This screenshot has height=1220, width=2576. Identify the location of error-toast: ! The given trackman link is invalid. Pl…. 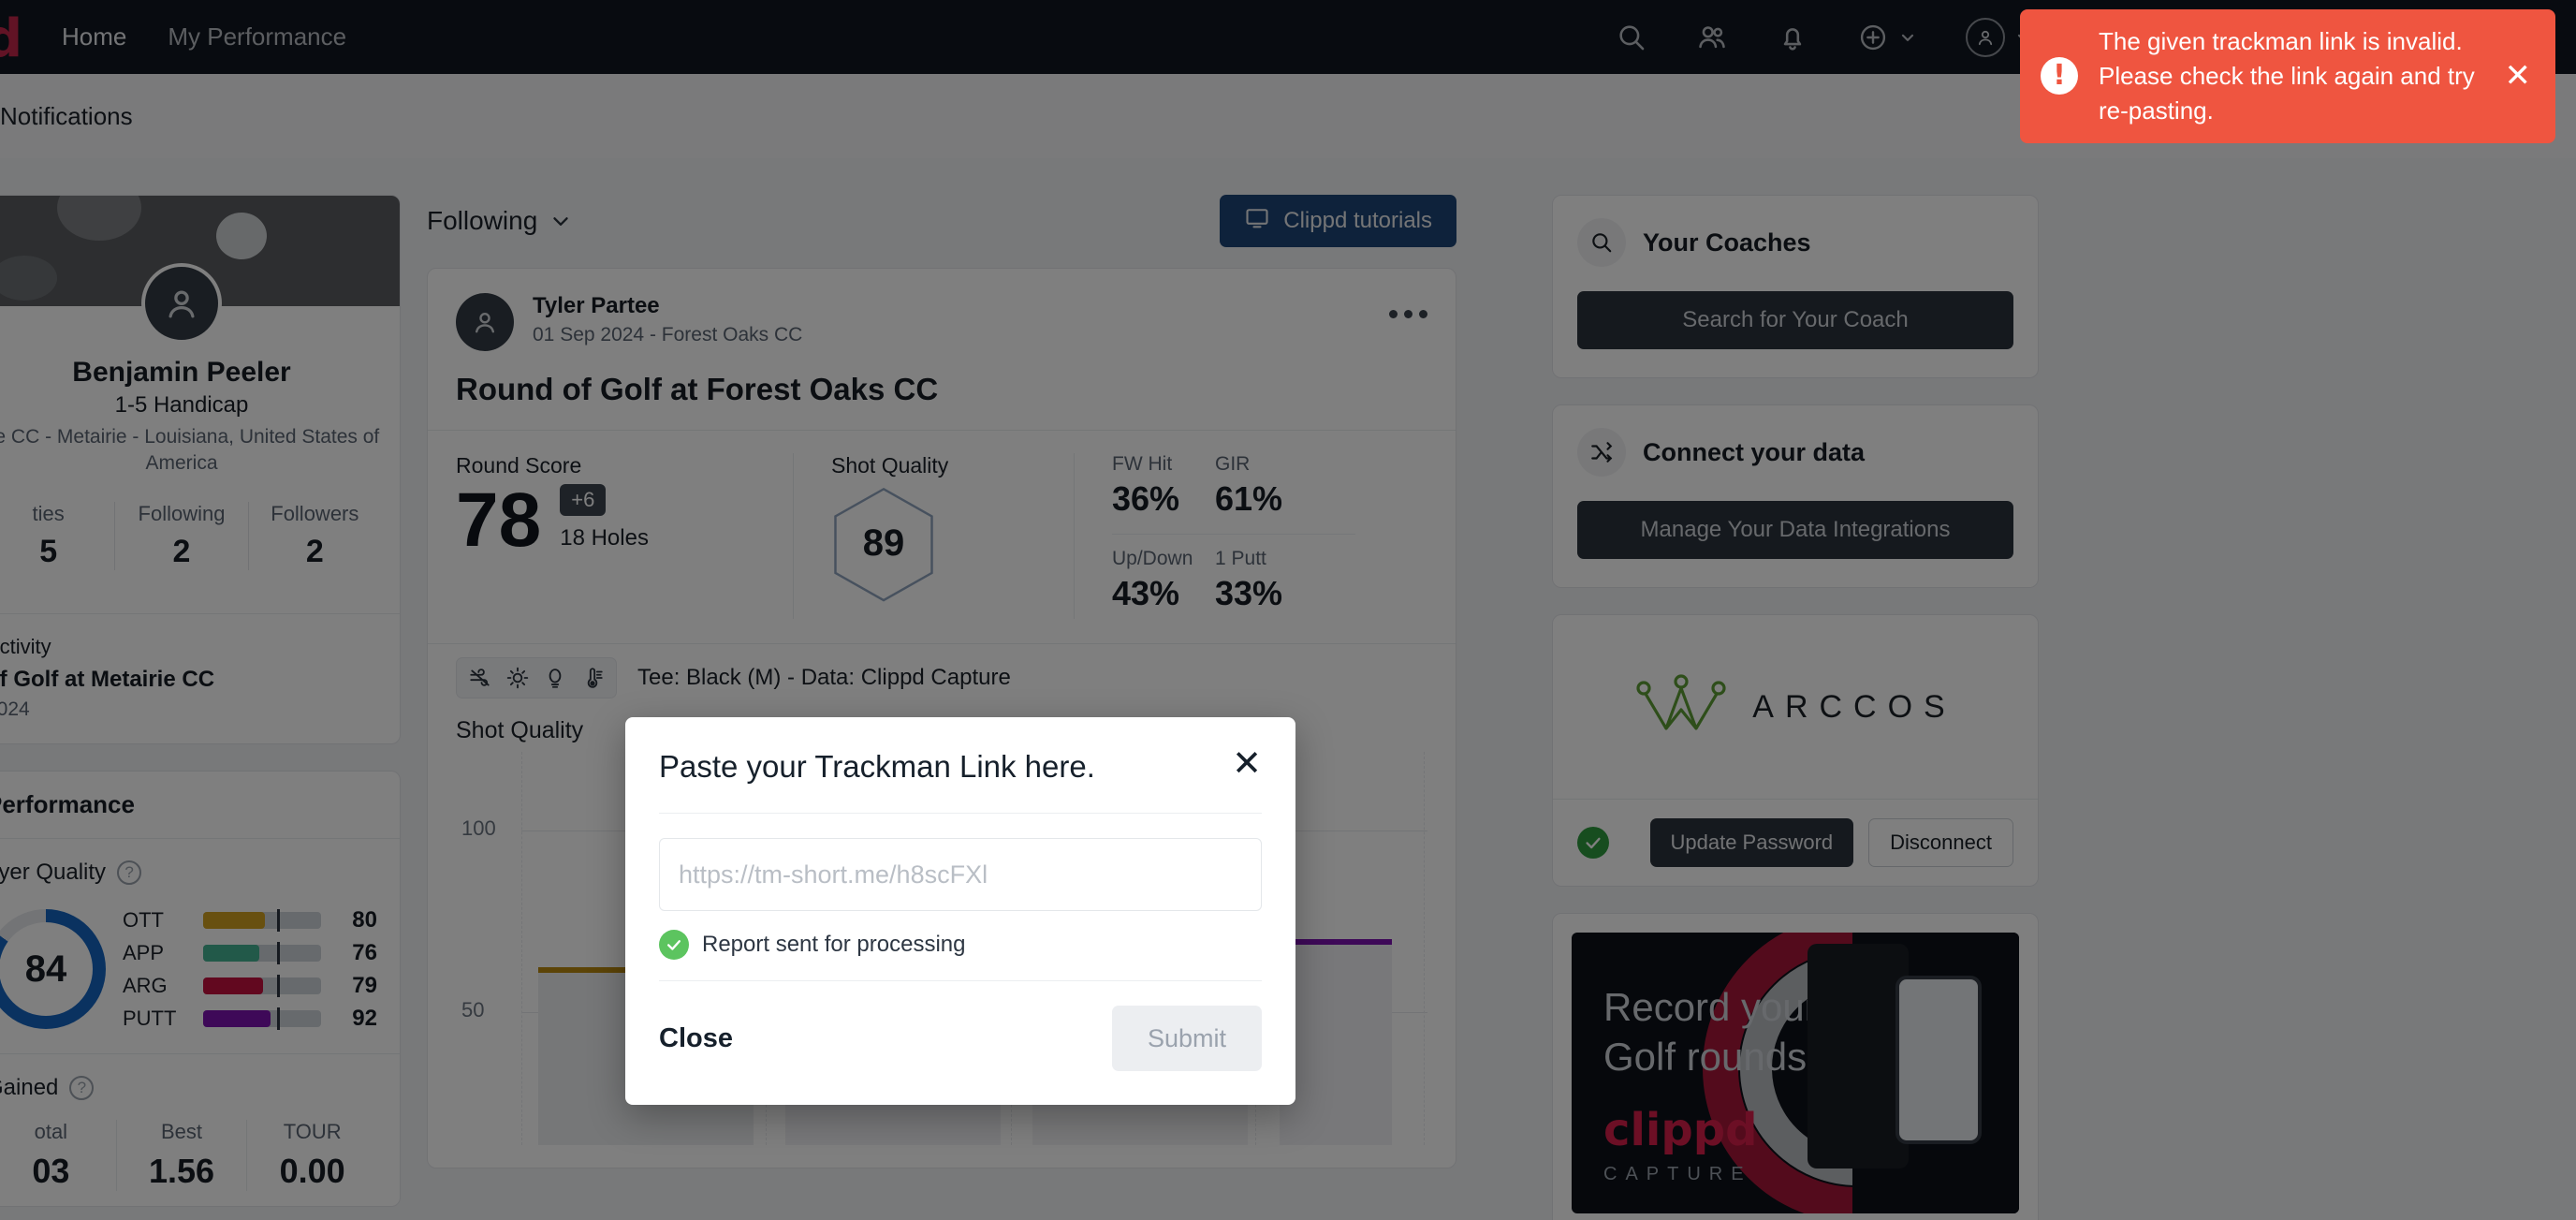
(2287, 76).